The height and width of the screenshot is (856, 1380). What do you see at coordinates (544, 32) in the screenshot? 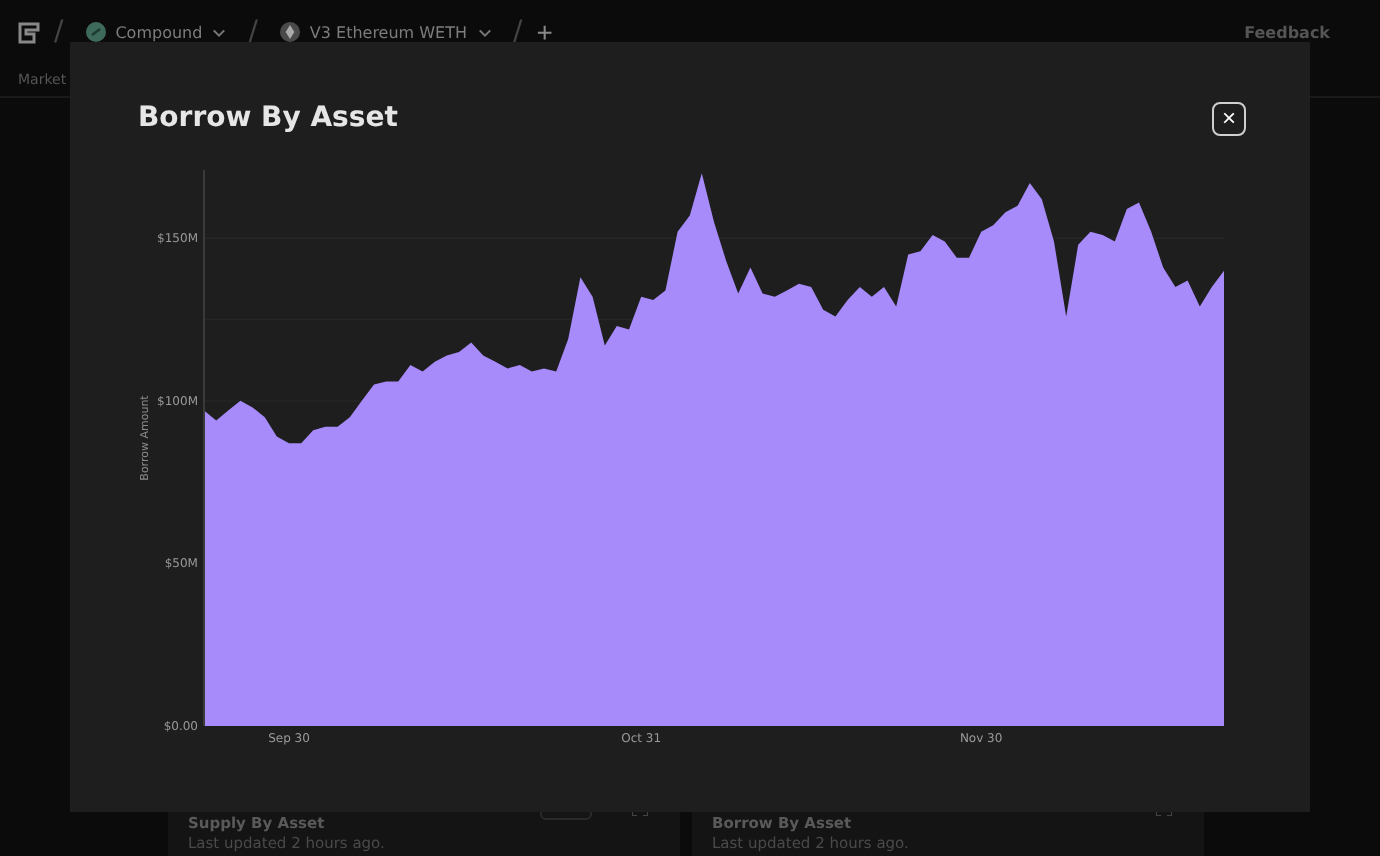
I see `add-button: +` at bounding box center [544, 32].